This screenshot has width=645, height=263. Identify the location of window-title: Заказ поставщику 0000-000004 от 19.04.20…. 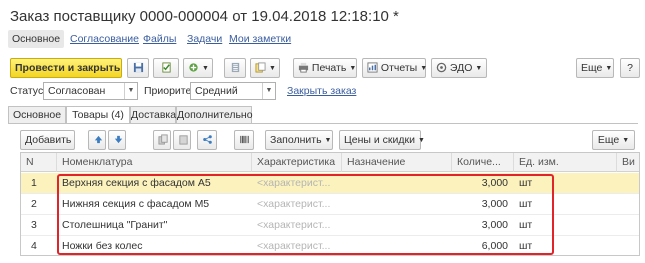
(204, 16).